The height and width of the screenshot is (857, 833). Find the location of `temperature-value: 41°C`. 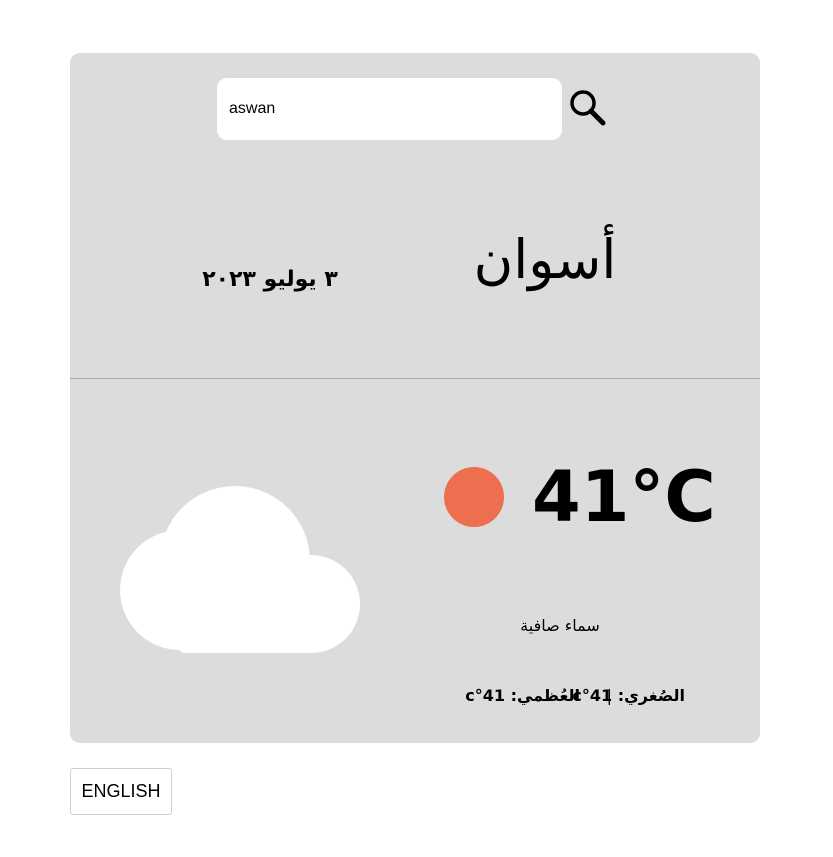

temperature-value: 41°C is located at coordinates (624, 497).